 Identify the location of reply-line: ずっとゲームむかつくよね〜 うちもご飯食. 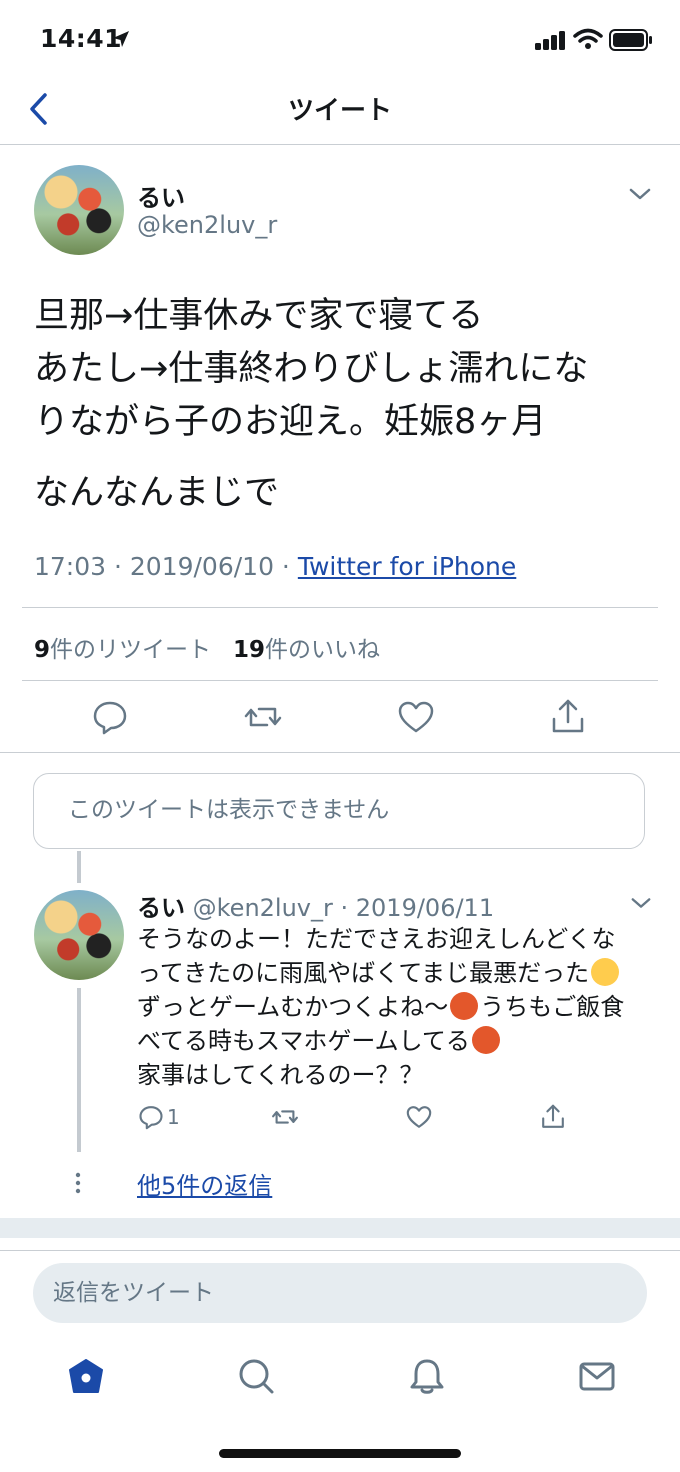
(394, 1007).